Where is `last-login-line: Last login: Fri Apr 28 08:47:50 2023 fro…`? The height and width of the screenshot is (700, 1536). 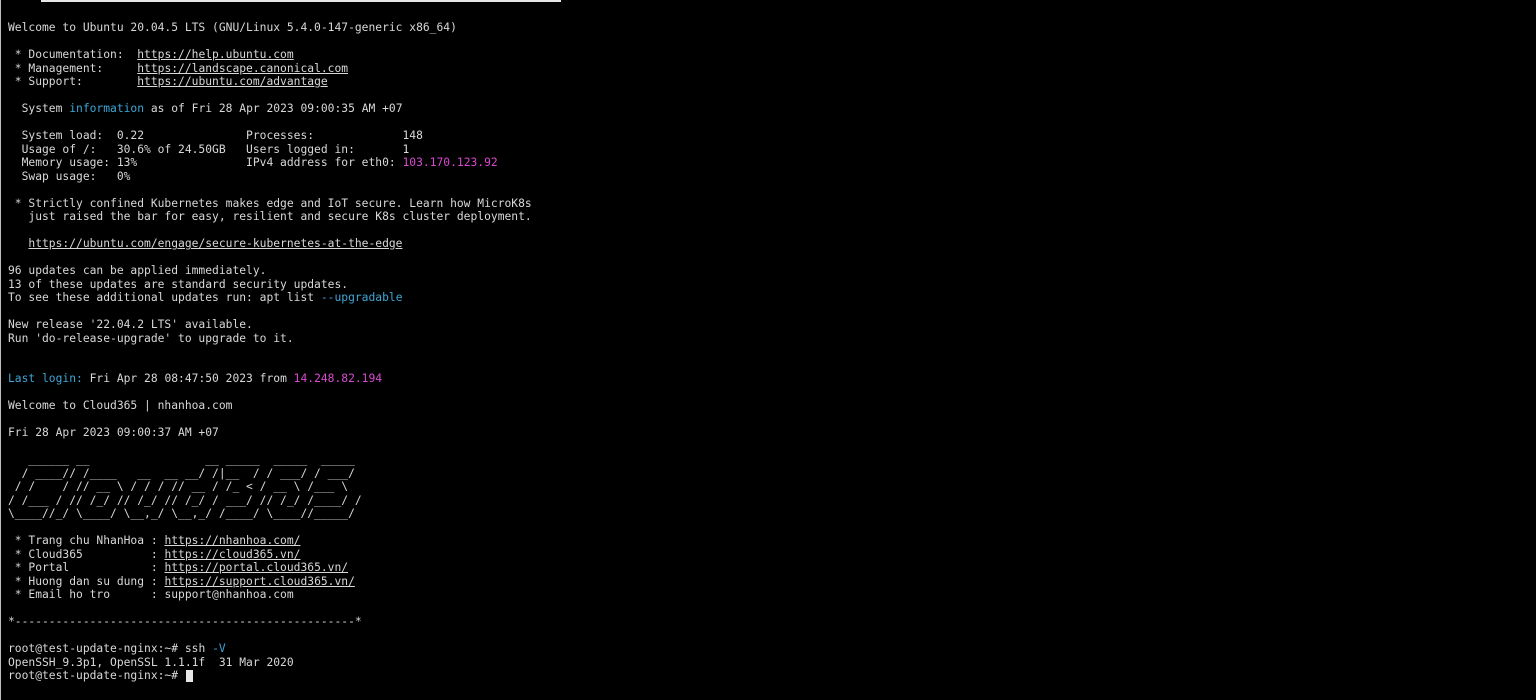
last-login-line: Last login: Fri Apr 28 08:47:50 2023 fro… is located at coordinates (195, 378).